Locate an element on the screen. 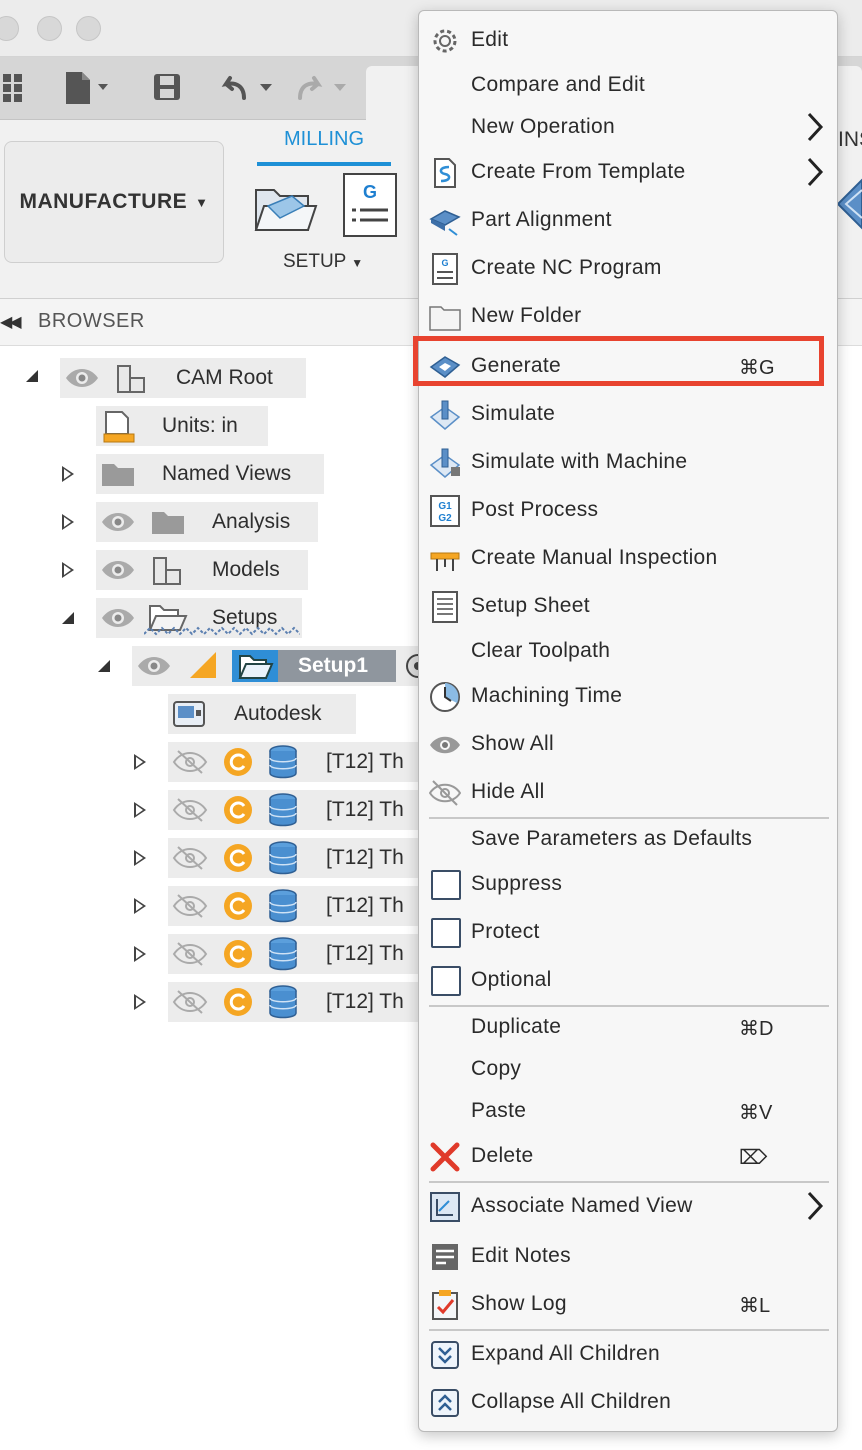 Image resolution: width=862 pixels, height=1450 pixels. protect-checkbox is located at coordinates (446, 933).